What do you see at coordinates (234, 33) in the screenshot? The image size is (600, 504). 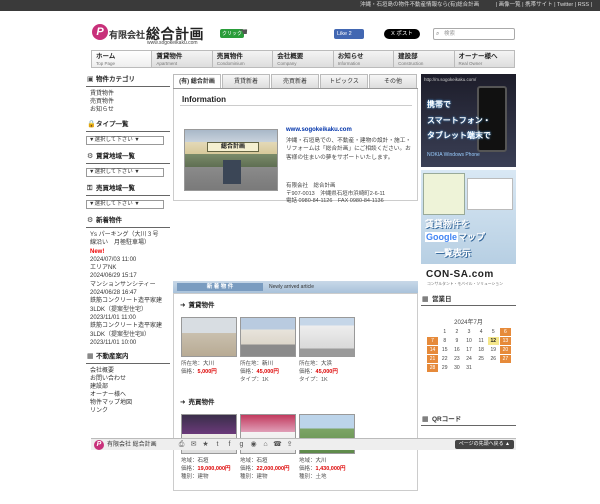 I see `click-badge: クリック ☚` at bounding box center [234, 33].